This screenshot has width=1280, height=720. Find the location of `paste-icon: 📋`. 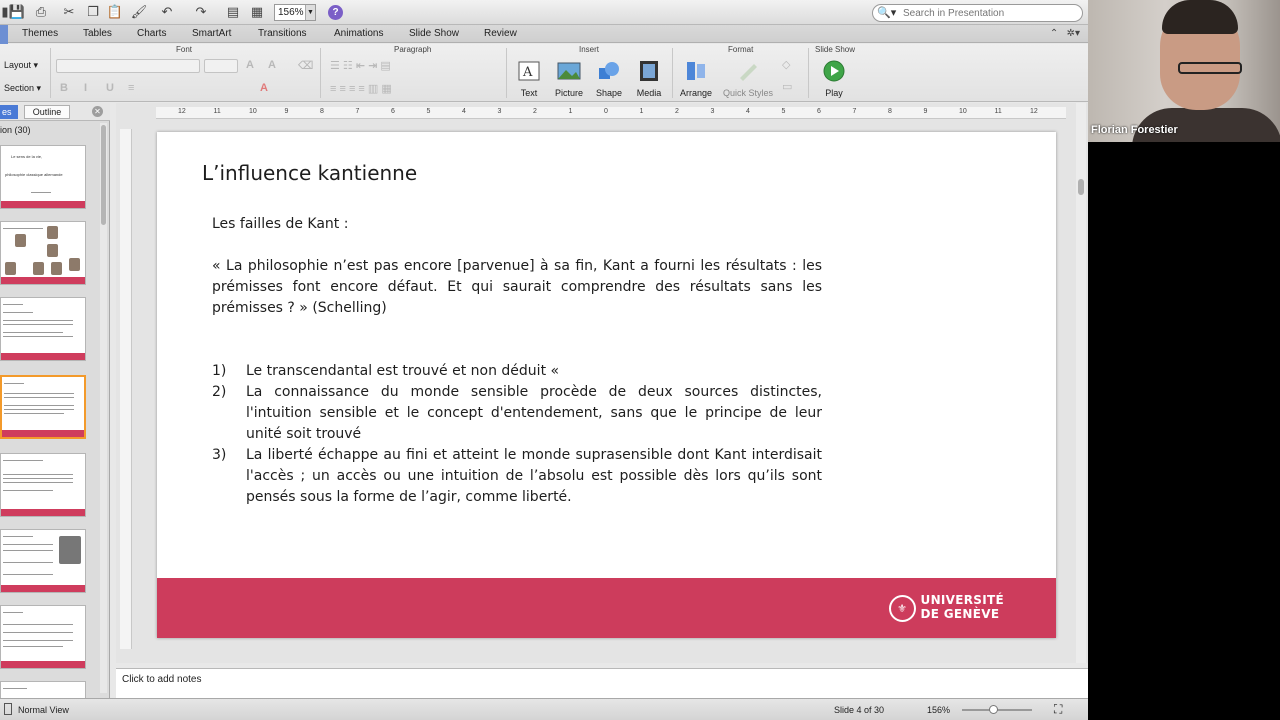

paste-icon: 📋 is located at coordinates (115, 12).